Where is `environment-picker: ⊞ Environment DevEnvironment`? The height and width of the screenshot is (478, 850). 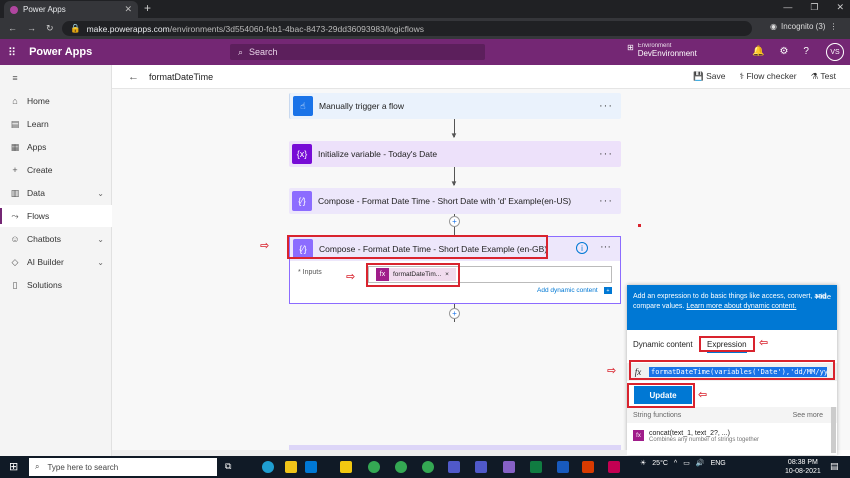
environment-picker: ⊞ Environment DevEnvironment is located at coordinates (662, 50).